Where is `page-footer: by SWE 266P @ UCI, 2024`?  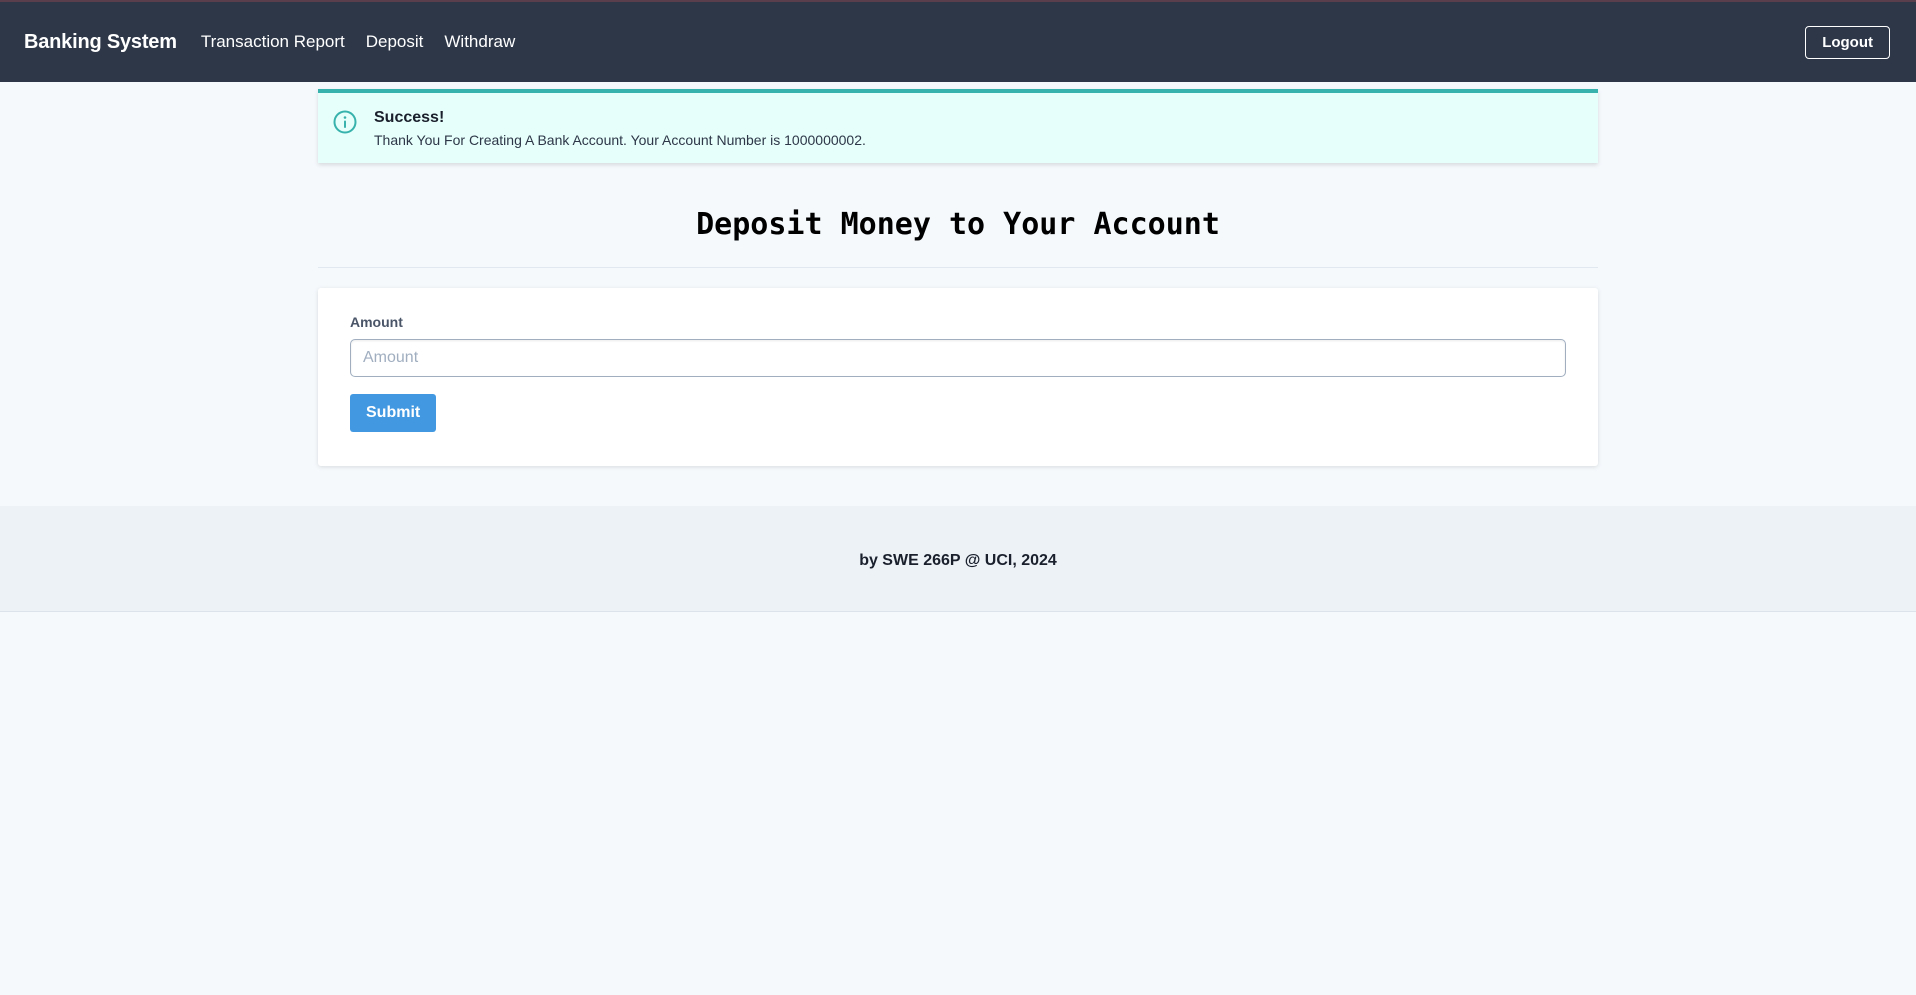 page-footer: by SWE 266P @ UCI, 2024 is located at coordinates (958, 559).